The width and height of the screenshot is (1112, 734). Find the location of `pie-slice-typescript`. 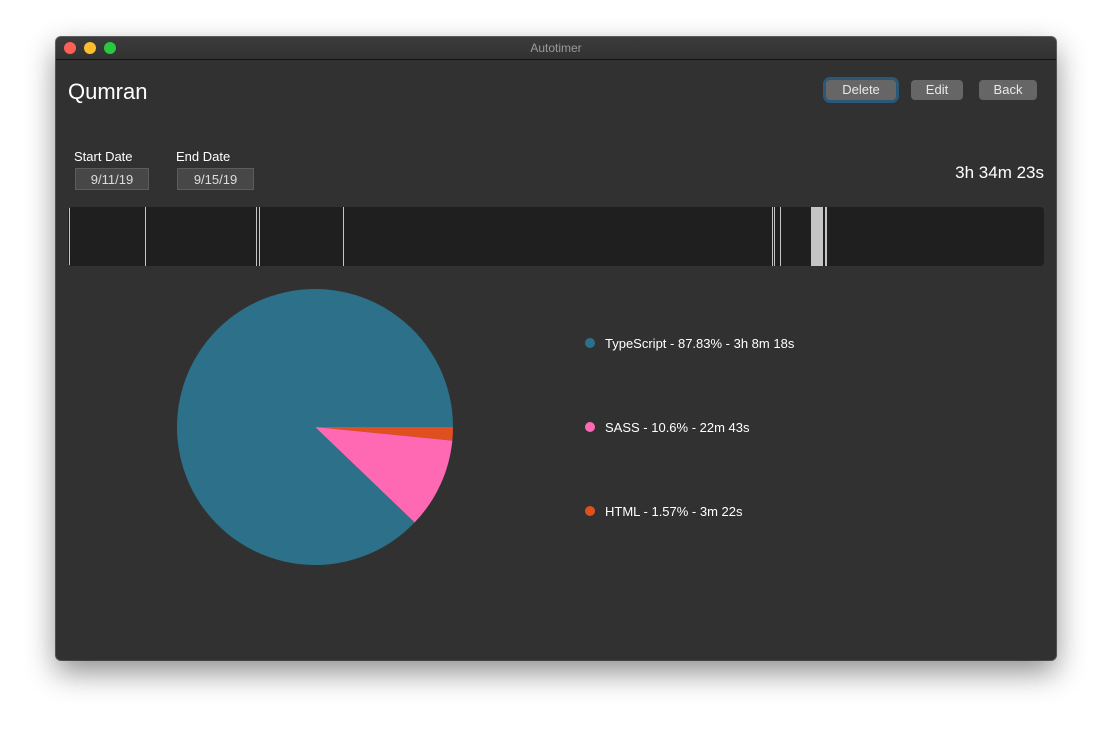

pie-slice-typescript is located at coordinates (315, 427).